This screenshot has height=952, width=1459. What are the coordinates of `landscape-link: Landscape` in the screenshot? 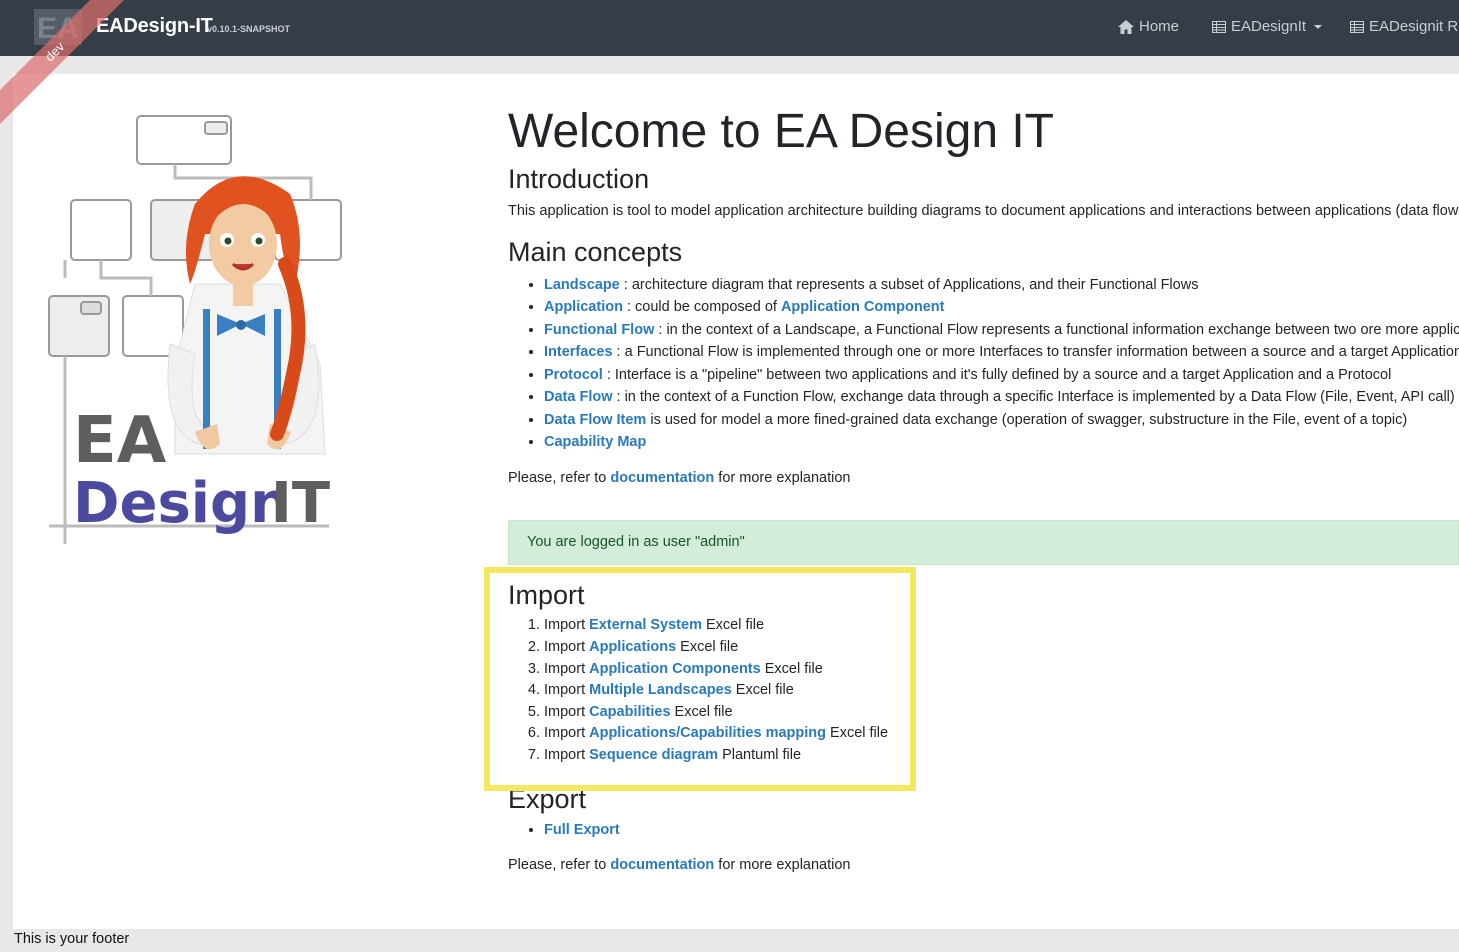 It's located at (582, 285).